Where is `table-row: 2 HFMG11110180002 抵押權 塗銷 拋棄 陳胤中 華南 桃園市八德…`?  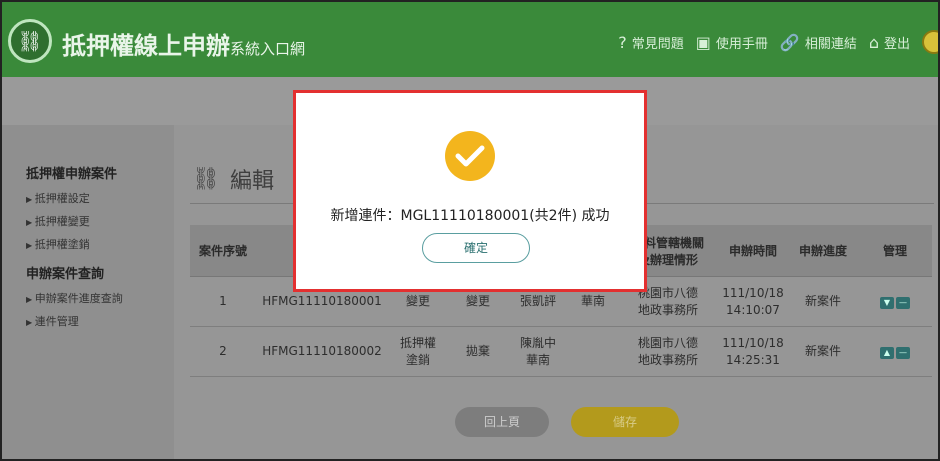 table-row: 2 HFMG11110180002 抵押權 塗銷 拋棄 陳胤中 華南 桃園市八德… is located at coordinates (561, 351).